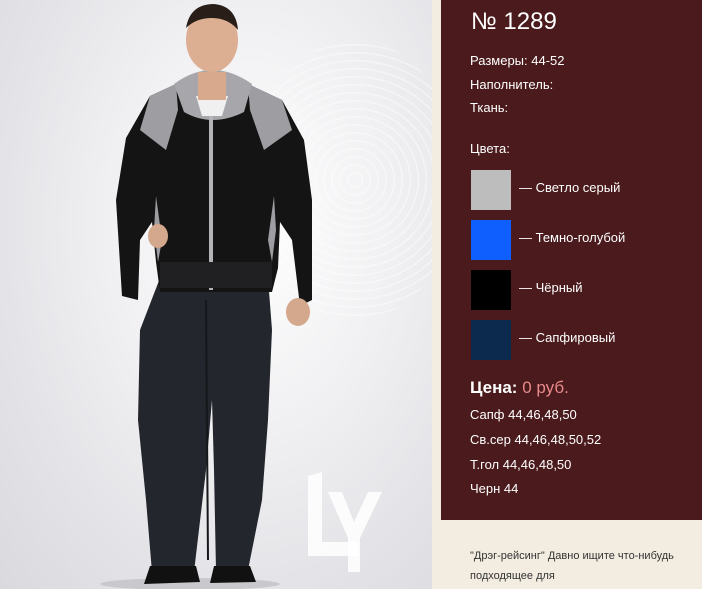  I want to click on size-line-light-grey: Св.сер 44,46,48,50,52, so click(536, 439).